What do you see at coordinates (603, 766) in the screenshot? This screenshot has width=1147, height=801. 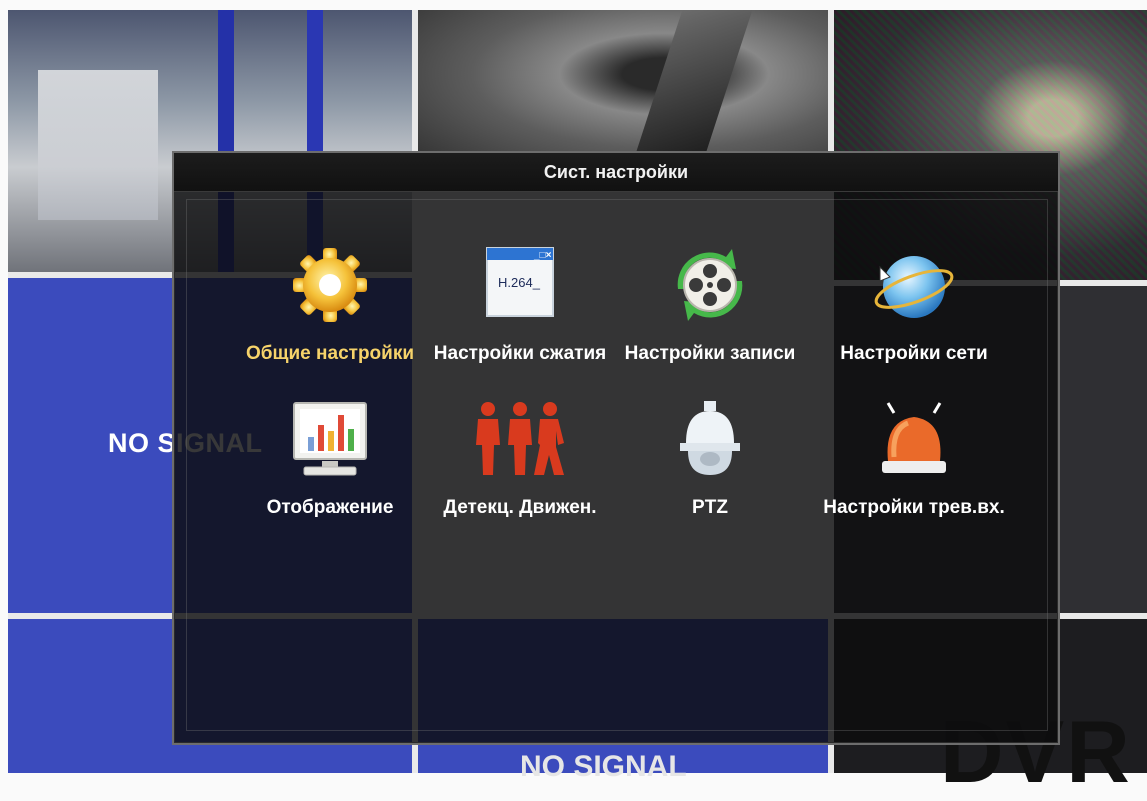 I see `no-signal-text-bottom: NO SIGNAL` at bounding box center [603, 766].